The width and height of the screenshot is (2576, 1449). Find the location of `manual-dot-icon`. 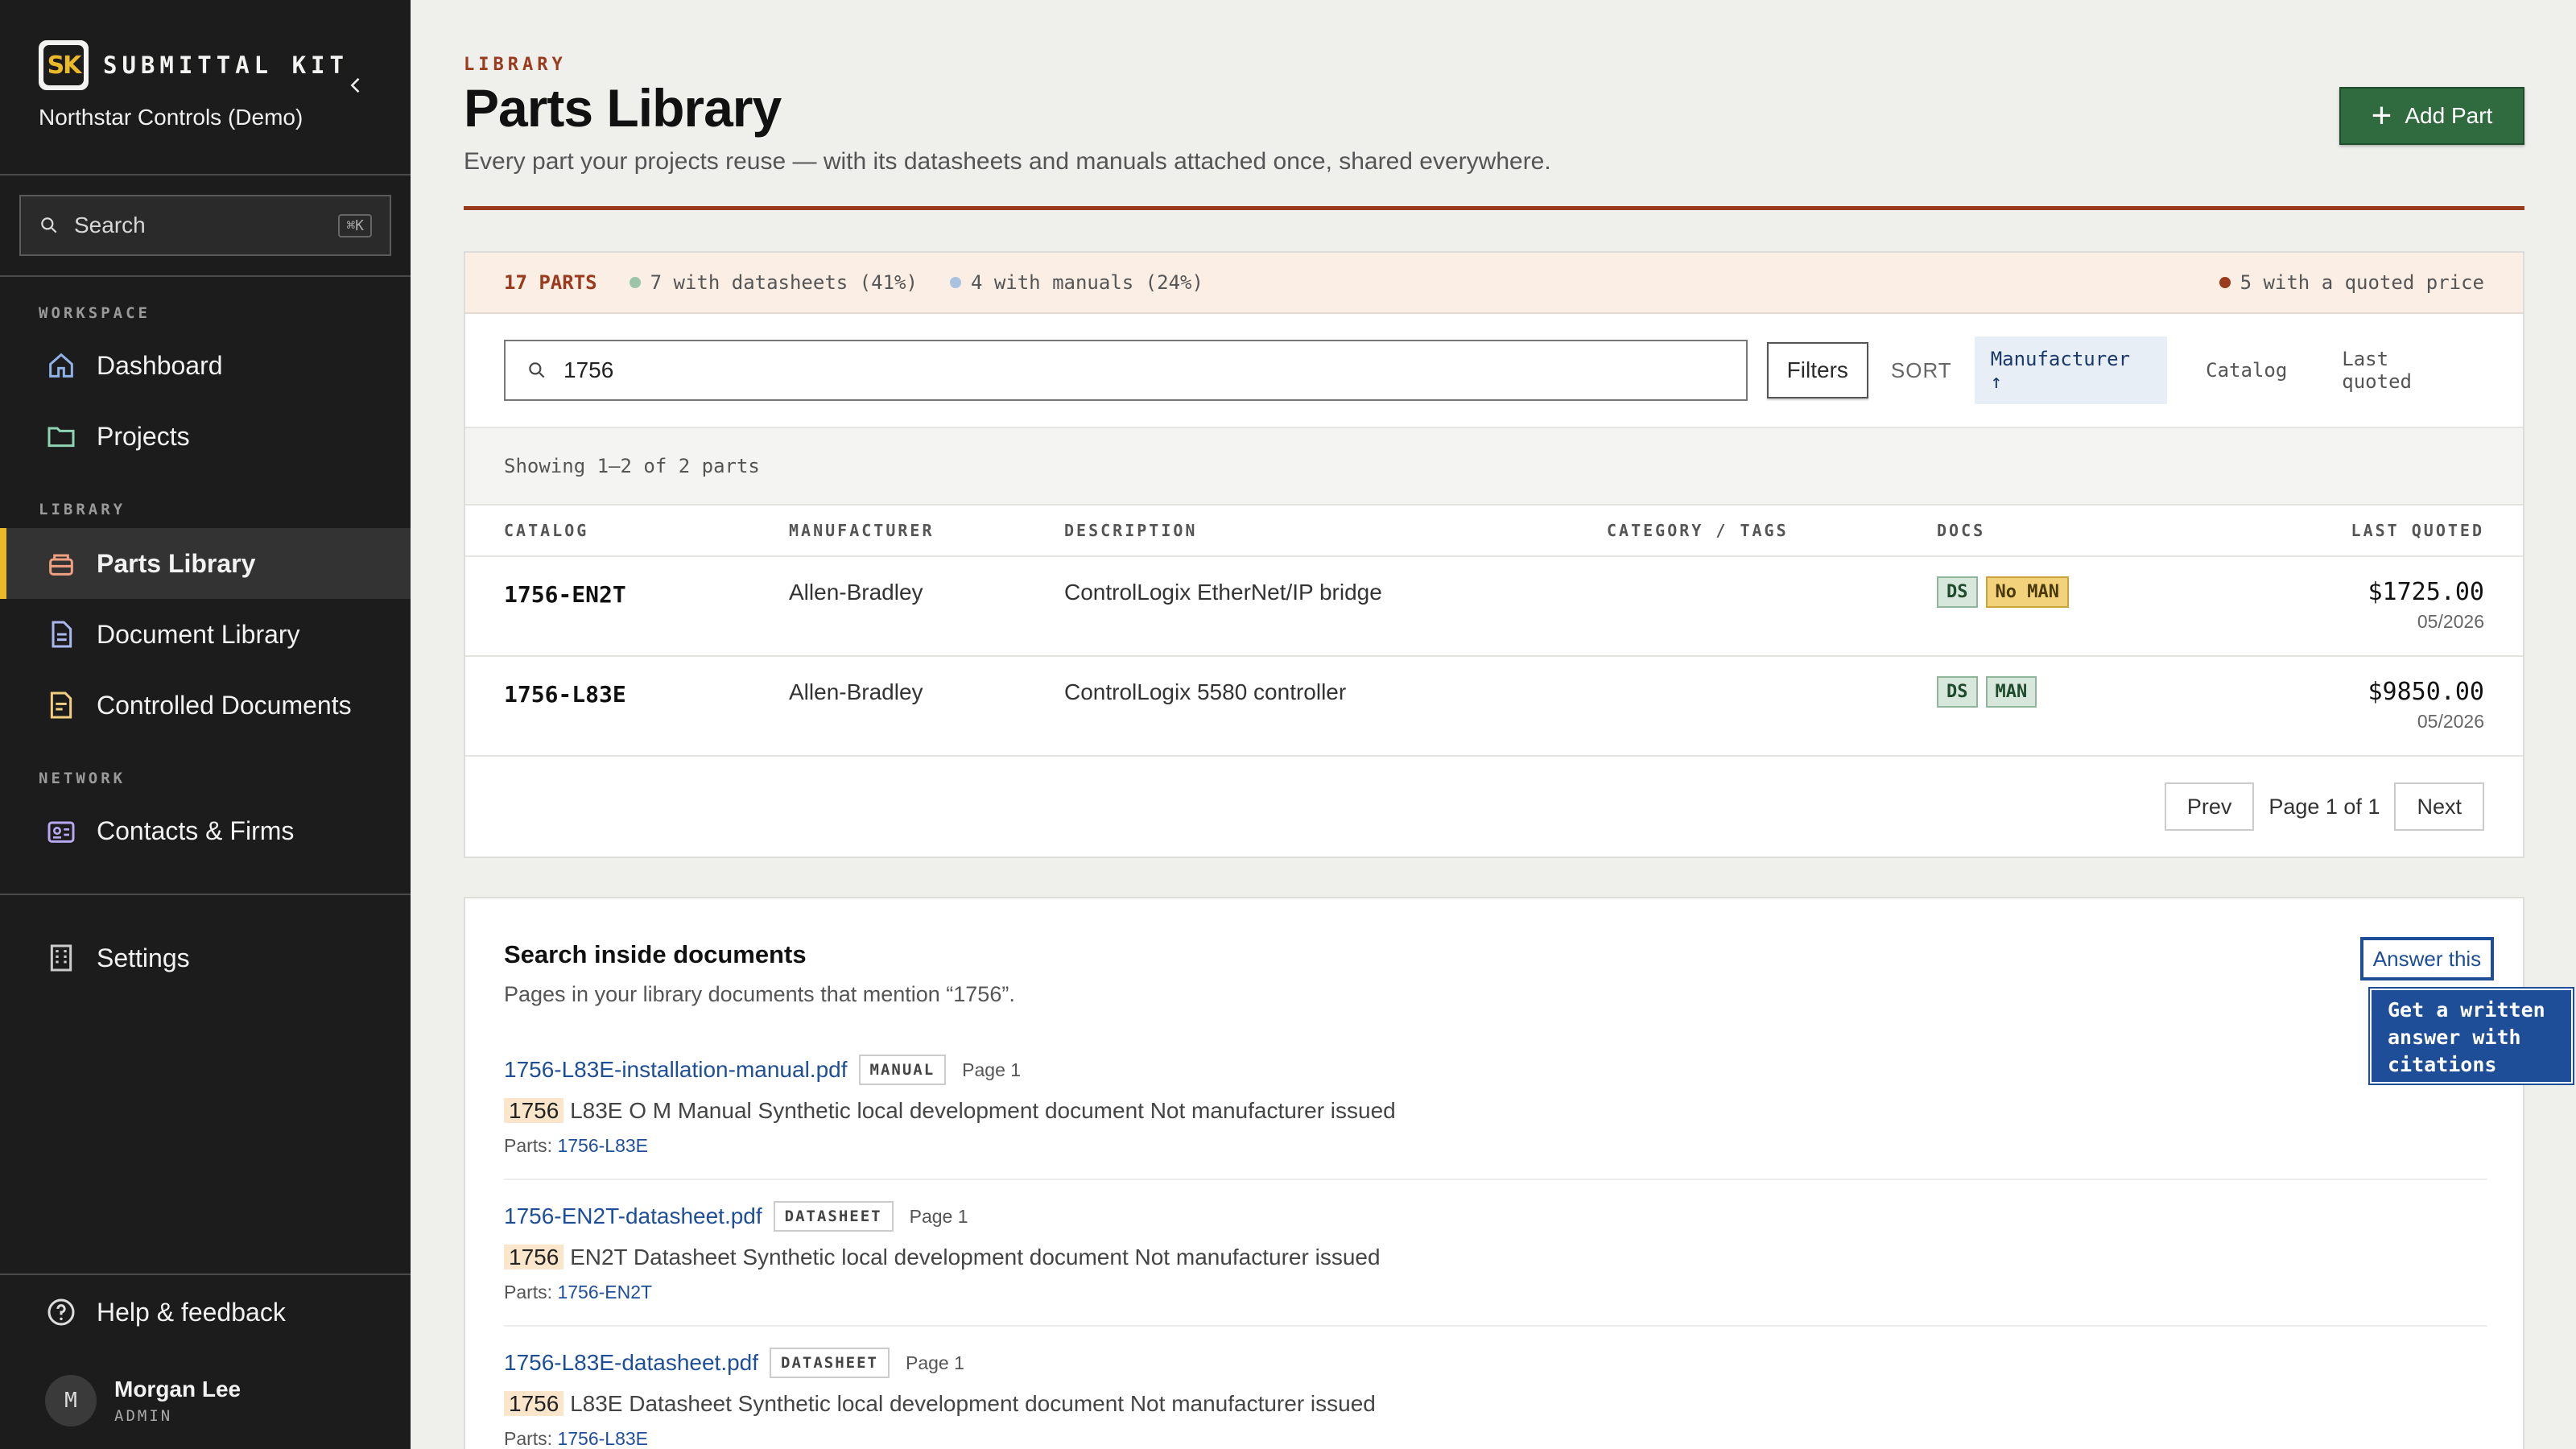

manual-dot-icon is located at coordinates (955, 282).